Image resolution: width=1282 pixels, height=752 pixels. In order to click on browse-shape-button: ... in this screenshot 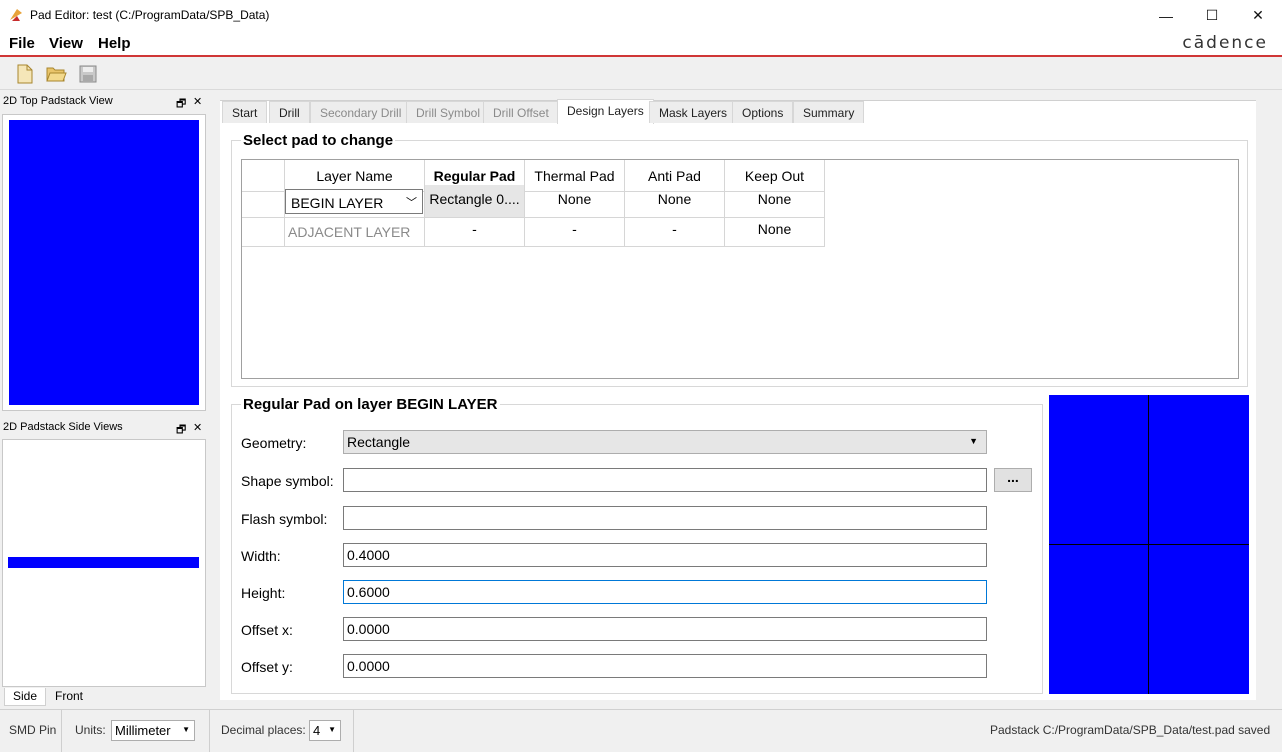, I will do `click(1013, 480)`.